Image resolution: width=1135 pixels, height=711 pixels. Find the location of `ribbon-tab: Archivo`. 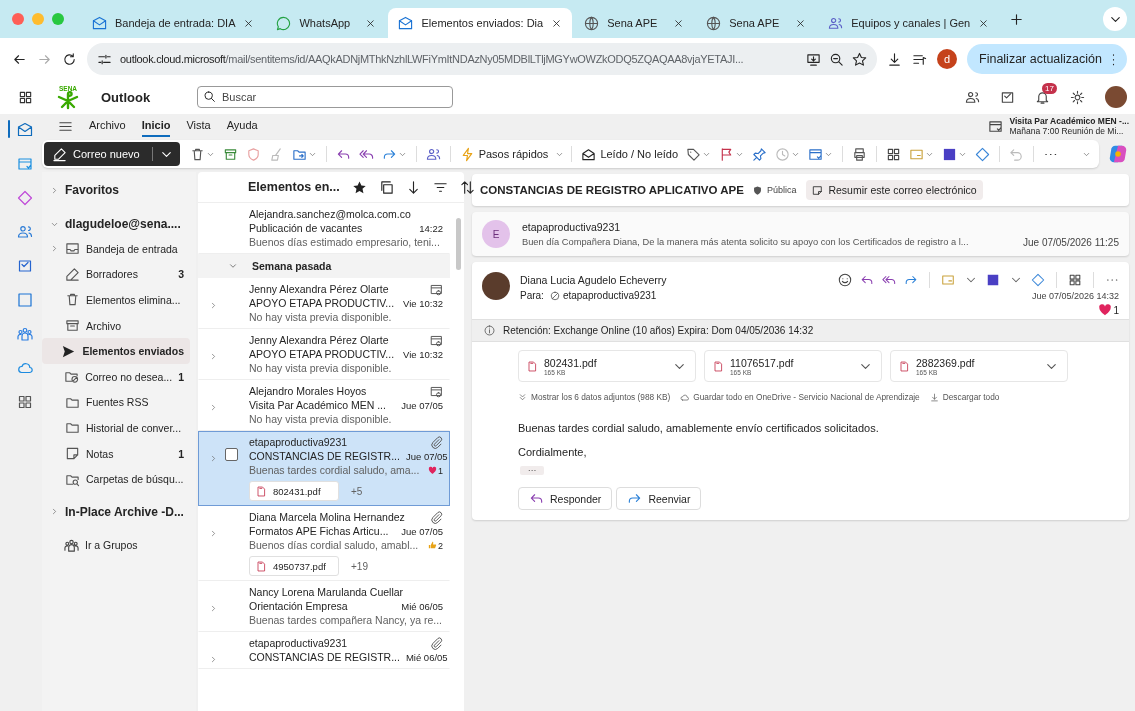

ribbon-tab: Archivo is located at coordinates (107, 126).